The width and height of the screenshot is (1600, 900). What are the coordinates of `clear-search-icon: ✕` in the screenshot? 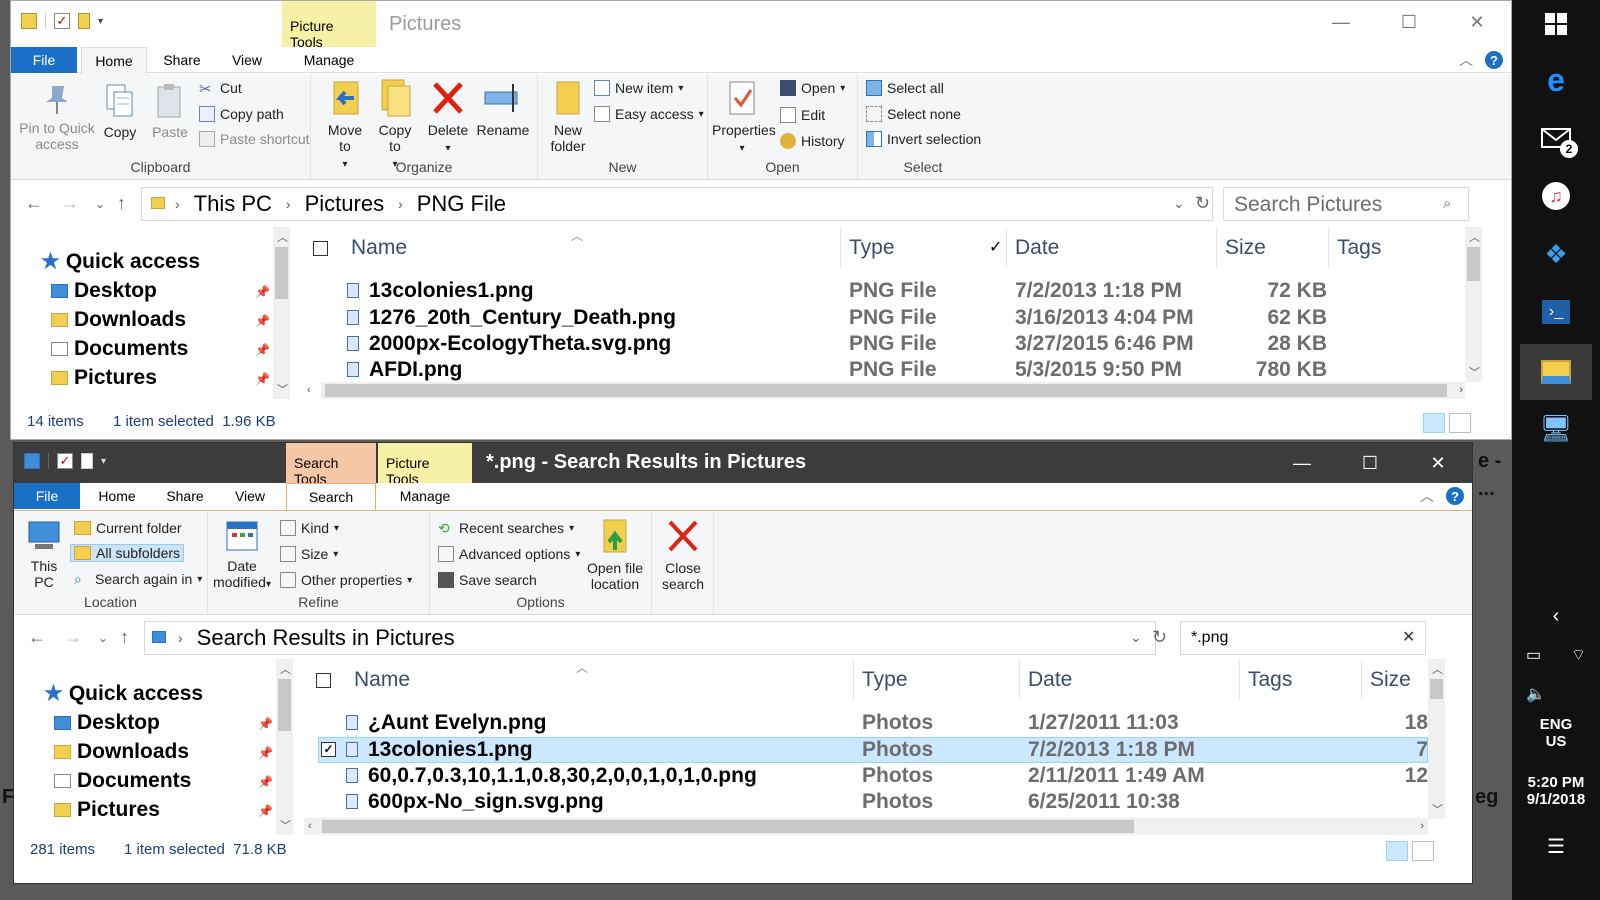 It's located at (1408, 637).